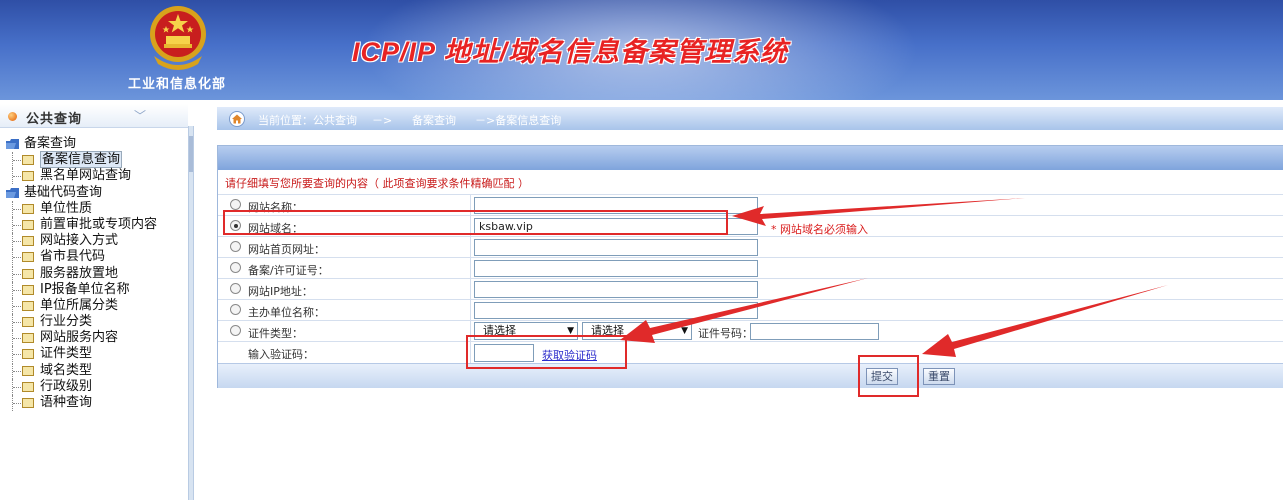  I want to click on reset-button: 重置, so click(939, 376).